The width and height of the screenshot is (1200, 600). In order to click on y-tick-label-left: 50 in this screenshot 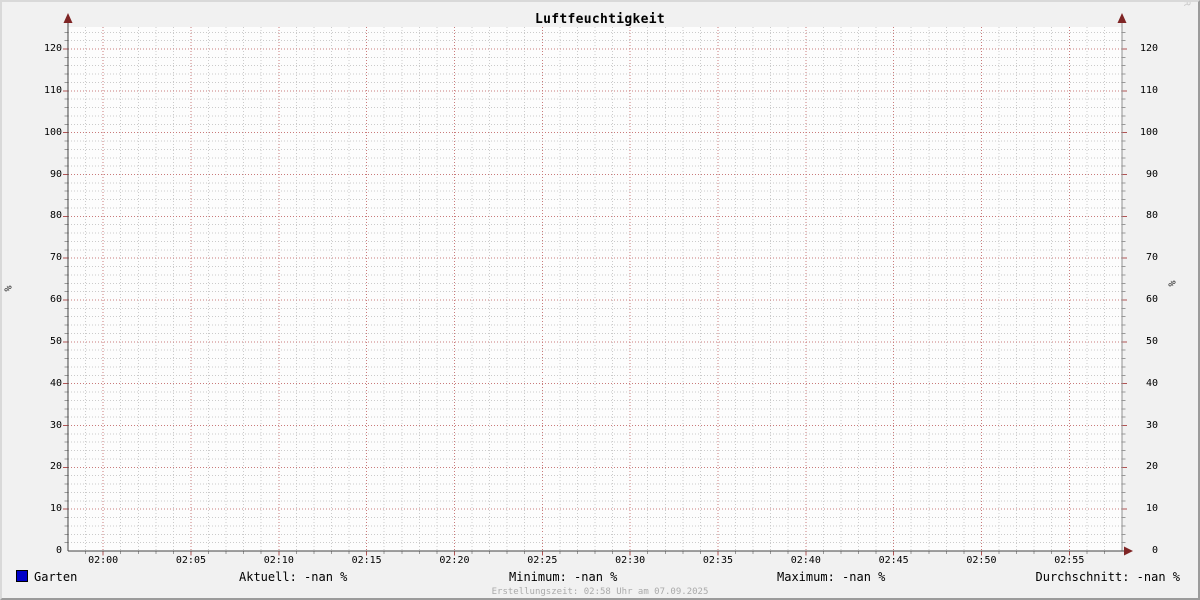, I will do `click(55, 341)`.